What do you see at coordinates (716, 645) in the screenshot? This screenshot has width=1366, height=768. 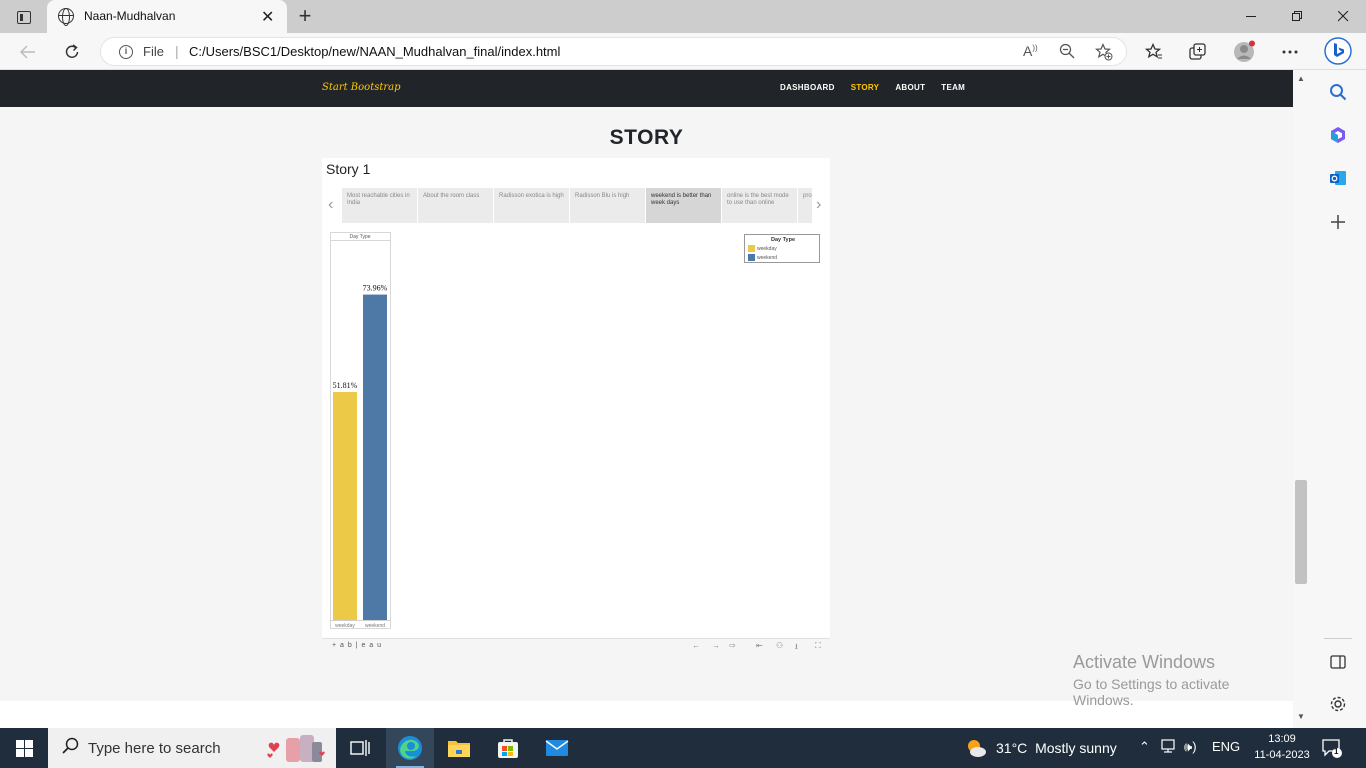 I see `redo-icon: →` at bounding box center [716, 645].